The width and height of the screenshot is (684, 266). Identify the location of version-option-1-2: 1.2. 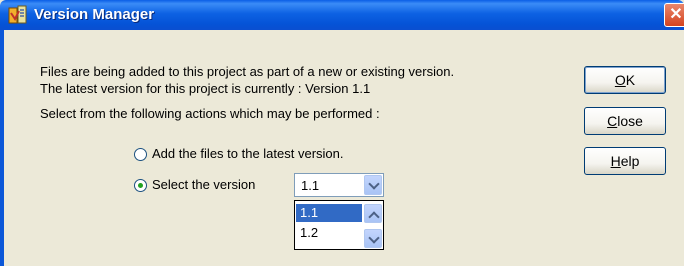
(329, 233).